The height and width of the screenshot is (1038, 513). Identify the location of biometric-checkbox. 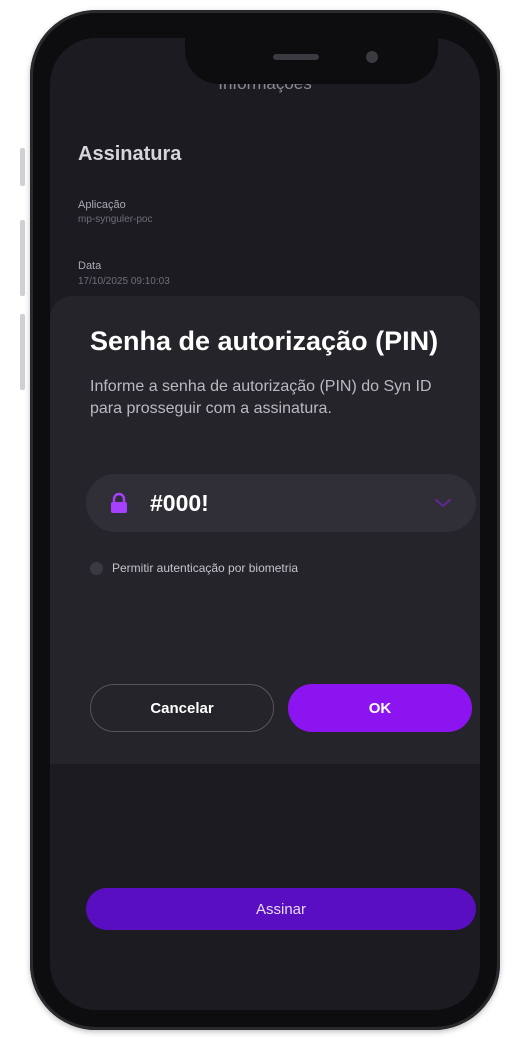
(96, 568).